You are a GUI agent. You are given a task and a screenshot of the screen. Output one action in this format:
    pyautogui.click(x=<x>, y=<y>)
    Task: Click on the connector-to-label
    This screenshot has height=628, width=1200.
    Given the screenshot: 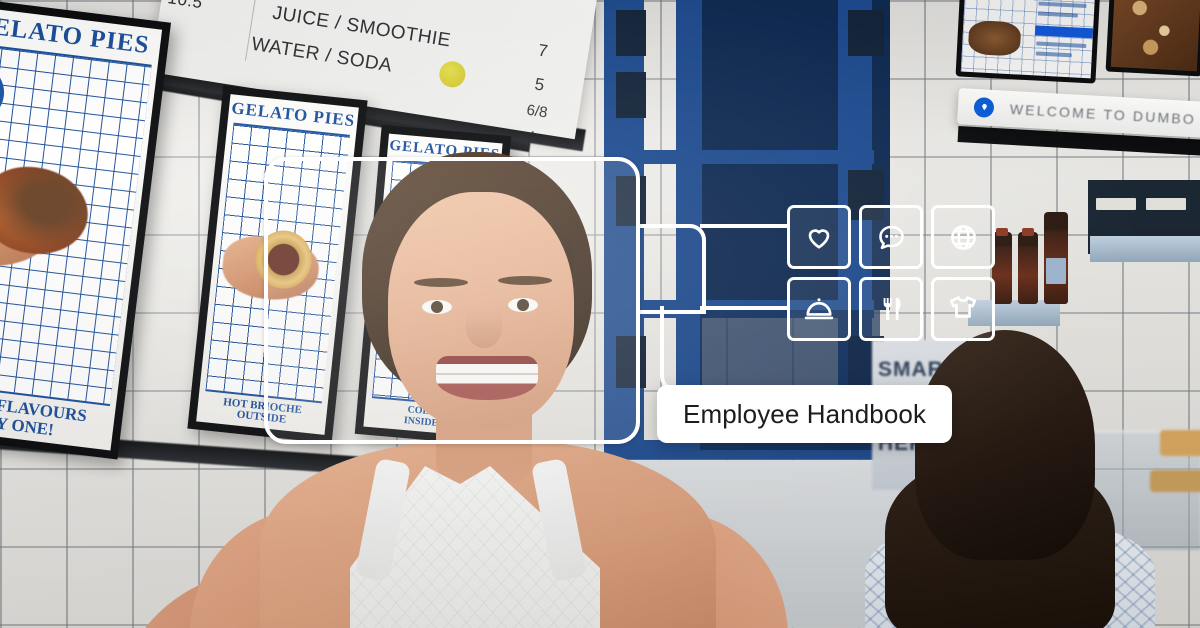 What is the action you would take?
    pyautogui.click(x=683, y=349)
    